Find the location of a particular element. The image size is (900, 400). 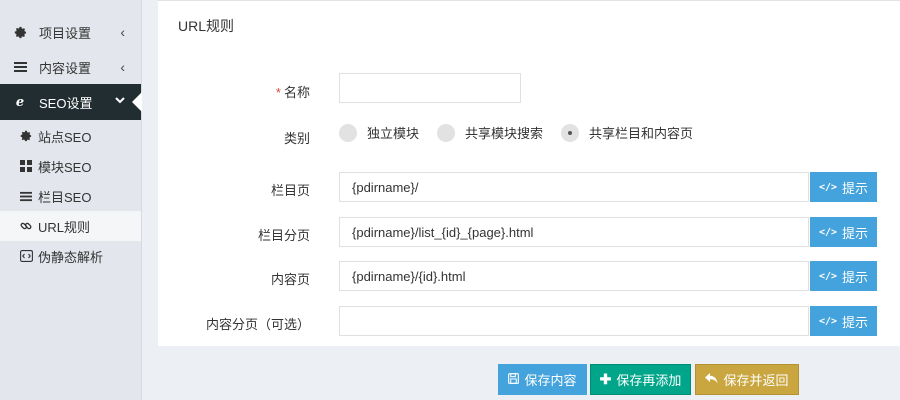

sidebar-subitem-label: 模块SEO is located at coordinates (65, 167).